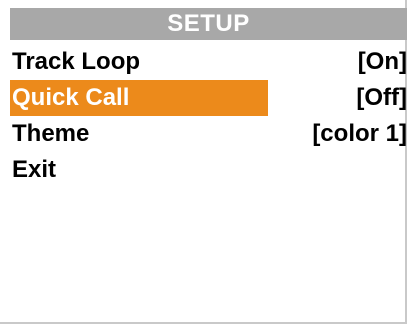  Describe the element at coordinates (382, 61) in the screenshot. I see `menu-item-value: [On]` at that location.